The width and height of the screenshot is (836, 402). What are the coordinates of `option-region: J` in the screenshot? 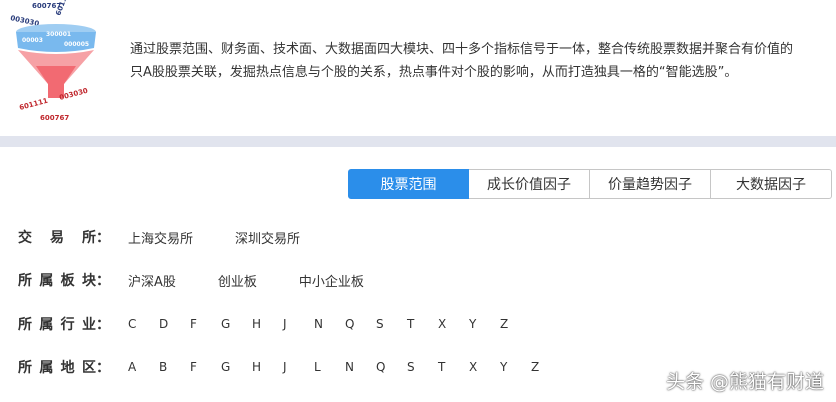 It's located at (298, 367).